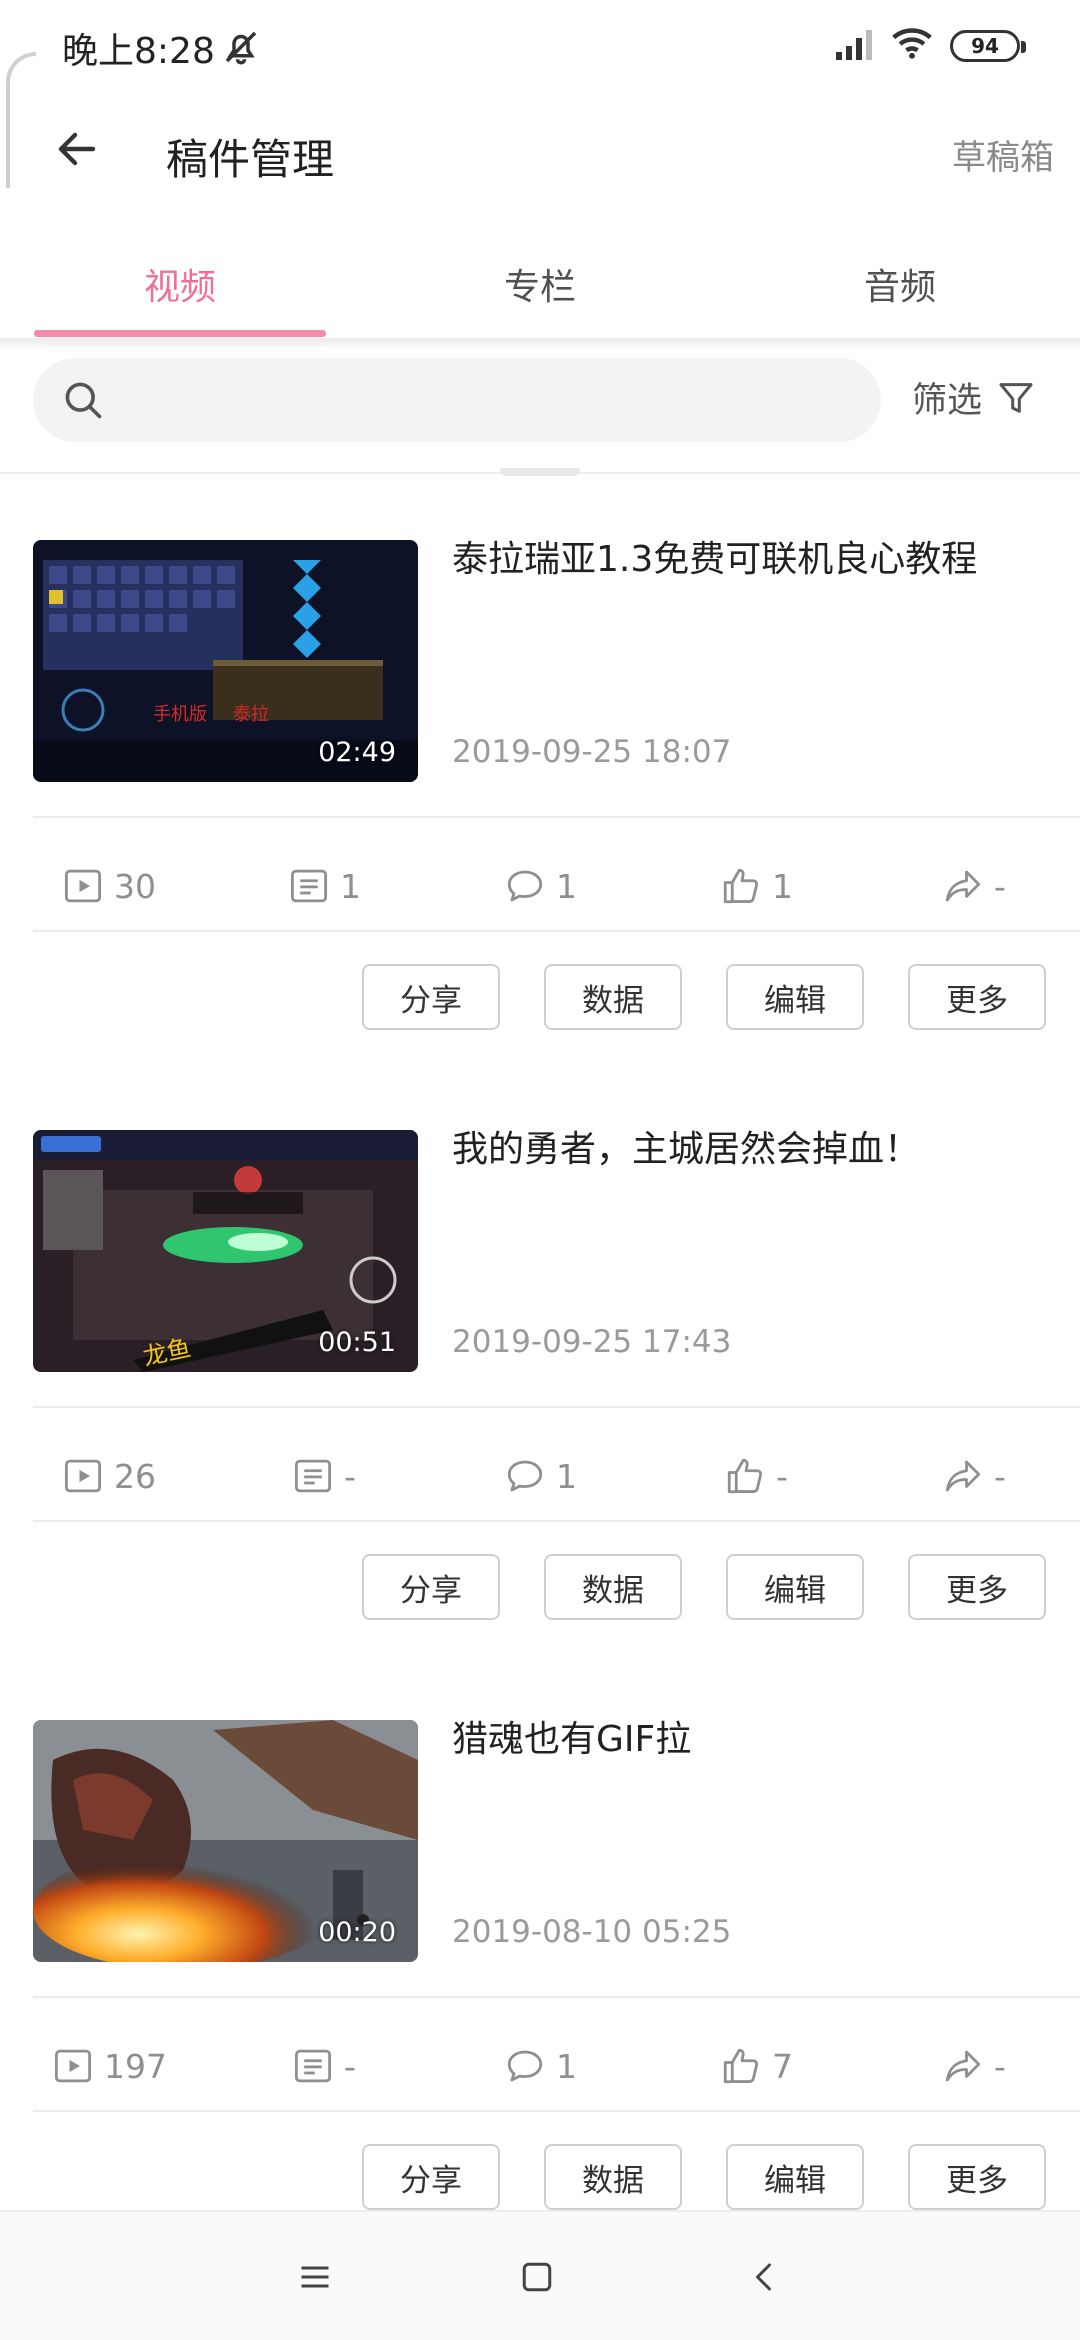 The image size is (1080, 2340). Describe the element at coordinates (357, 752) in the screenshot. I see `video-duration: 02:49` at that location.